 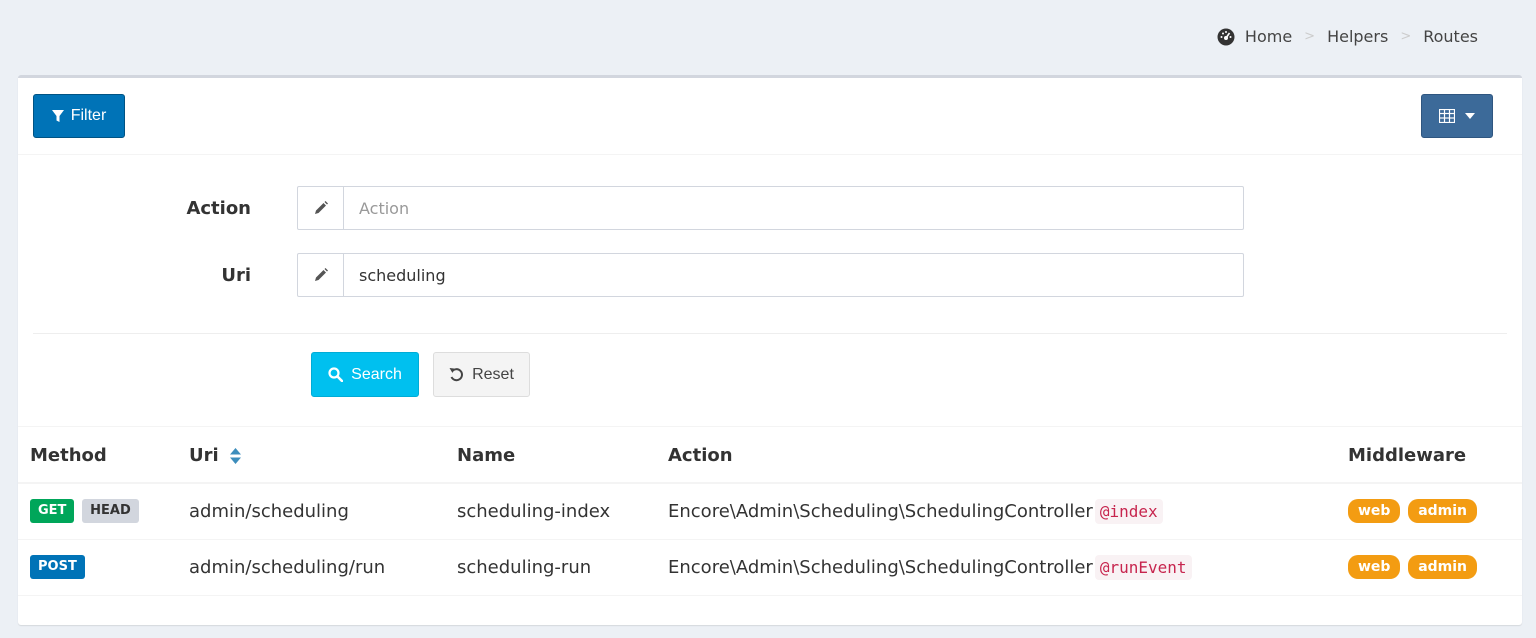 I want to click on breadcrumb-routes: Routes, so click(x=1450, y=36).